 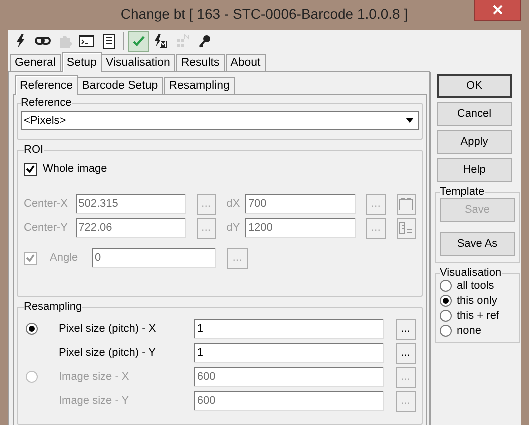 What do you see at coordinates (199, 86) in the screenshot?
I see `tab: Resampling` at bounding box center [199, 86].